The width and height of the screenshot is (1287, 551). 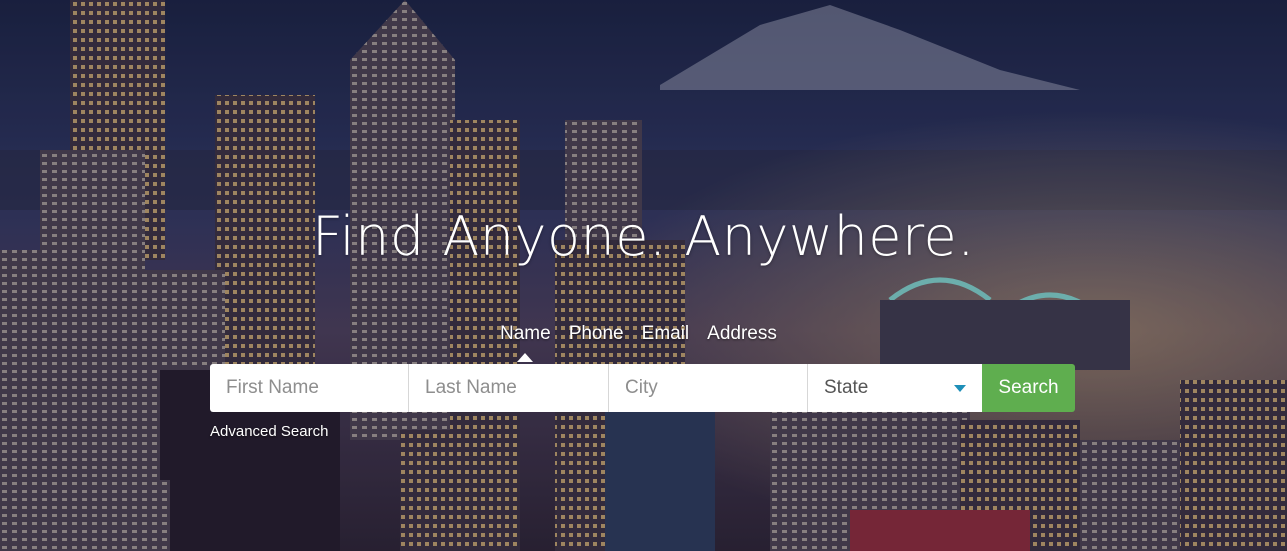 I want to click on city-input, so click(x=708, y=388).